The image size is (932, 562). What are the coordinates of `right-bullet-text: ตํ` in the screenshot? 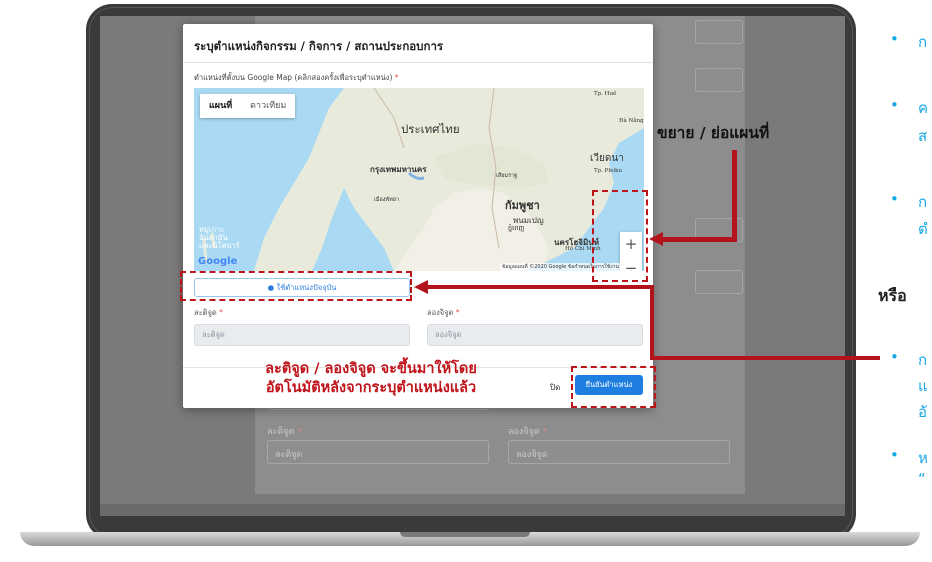 It's located at (923, 229).